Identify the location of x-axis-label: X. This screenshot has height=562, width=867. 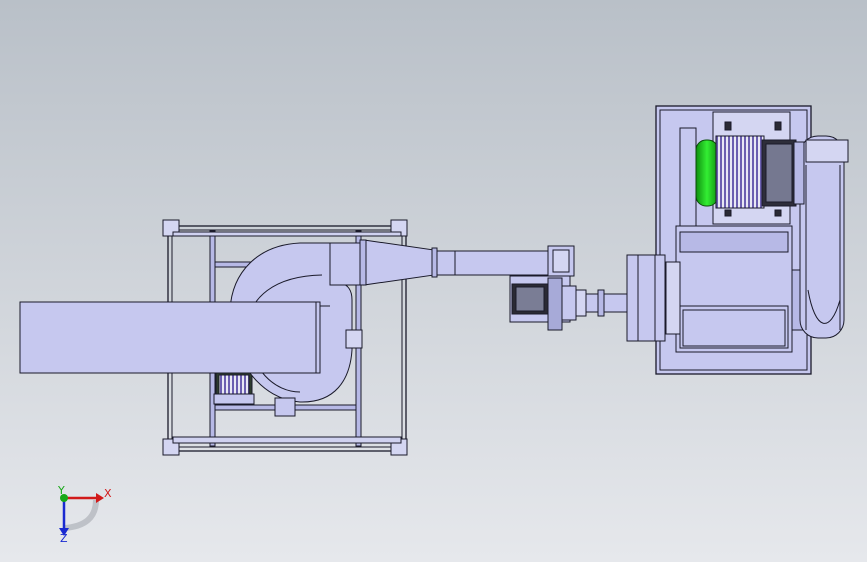
(108, 493).